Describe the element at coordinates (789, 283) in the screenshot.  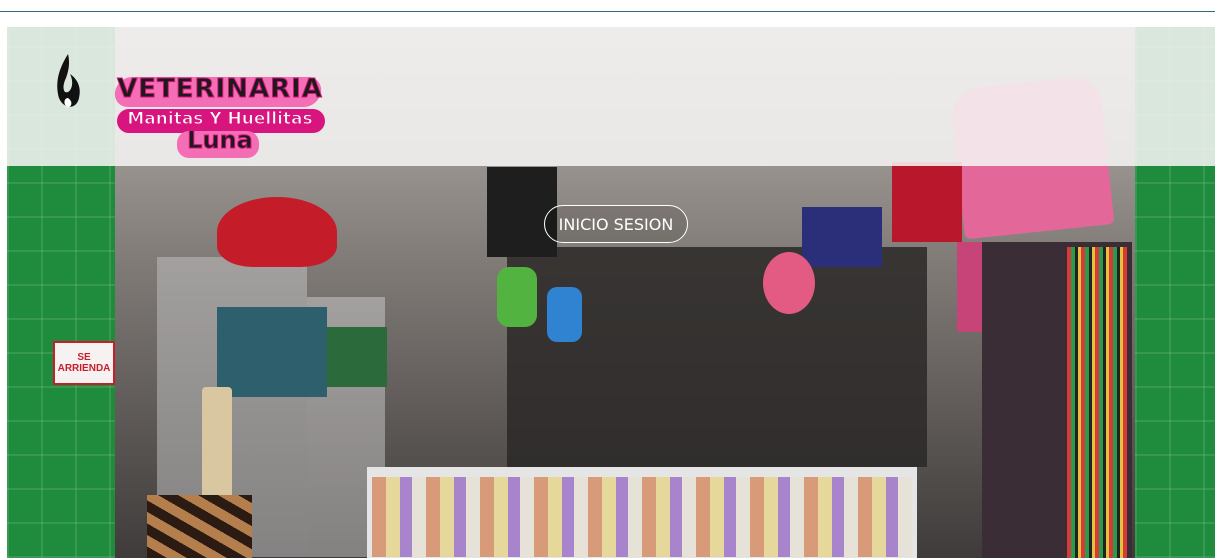
I see `hero-promo-badge` at that location.